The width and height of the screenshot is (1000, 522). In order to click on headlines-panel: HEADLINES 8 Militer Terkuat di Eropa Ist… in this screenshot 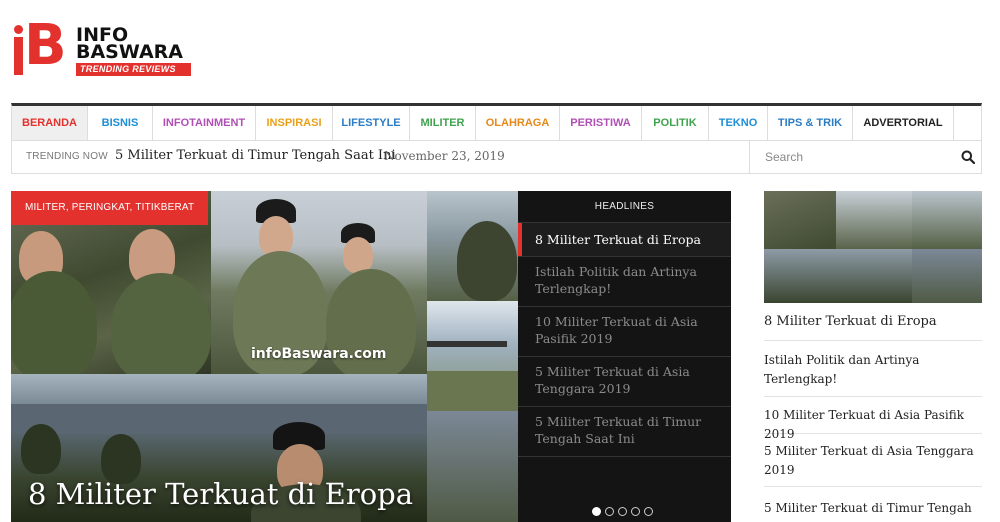, I will do `click(624, 356)`.